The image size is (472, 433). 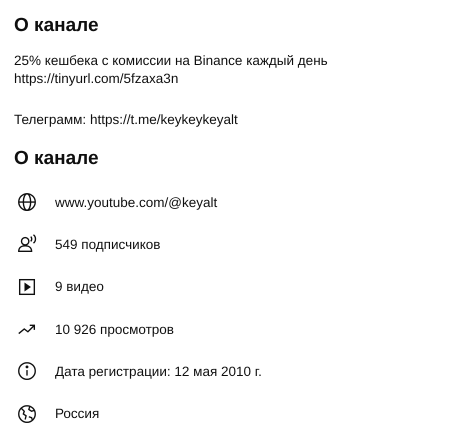 I want to click on description-text: https://tinyurl.com/5fzaxa3n, so click(x=96, y=79).